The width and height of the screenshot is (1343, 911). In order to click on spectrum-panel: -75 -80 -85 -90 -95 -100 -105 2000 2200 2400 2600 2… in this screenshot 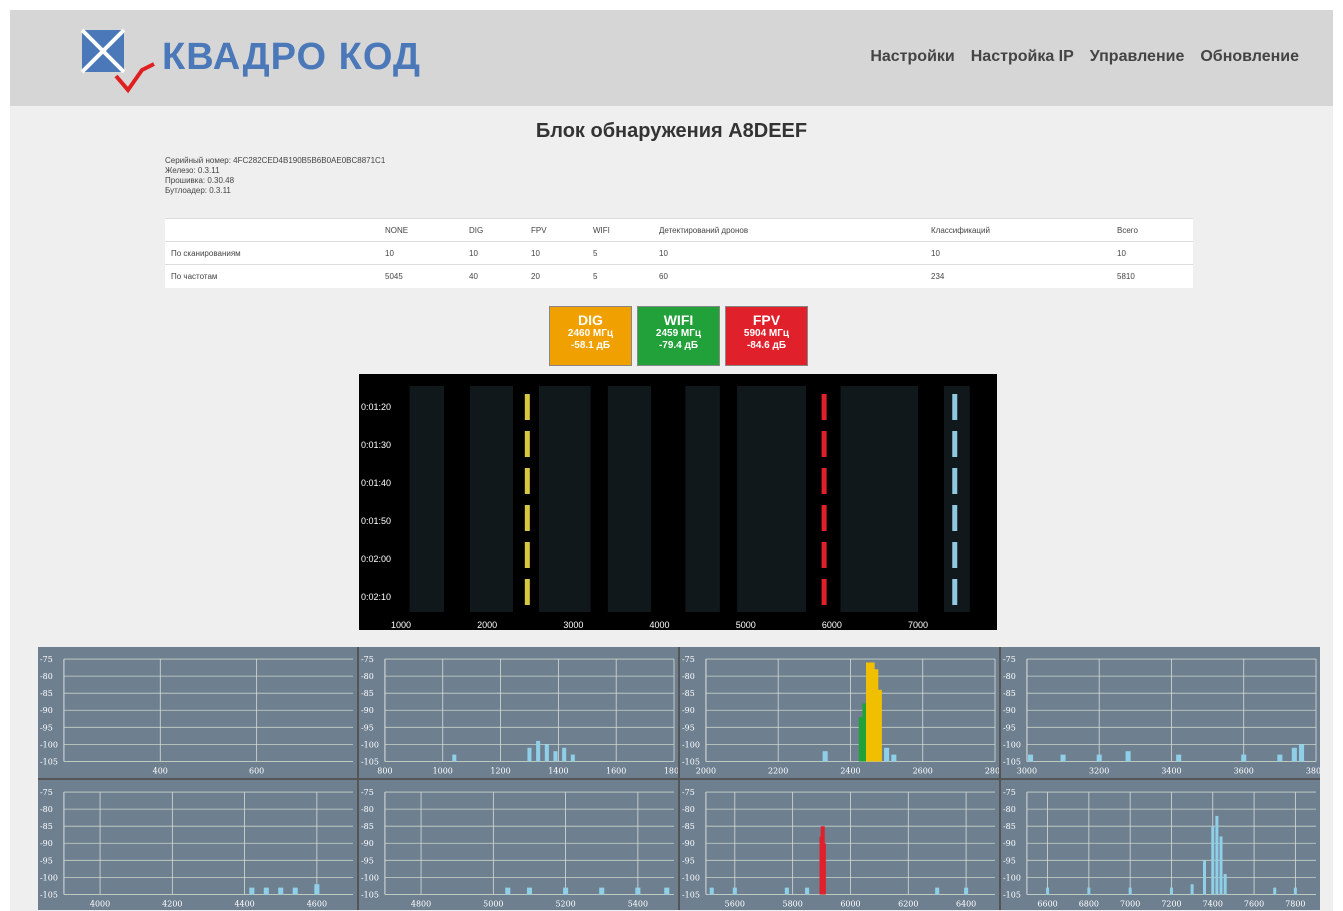, I will do `click(839, 712)`.